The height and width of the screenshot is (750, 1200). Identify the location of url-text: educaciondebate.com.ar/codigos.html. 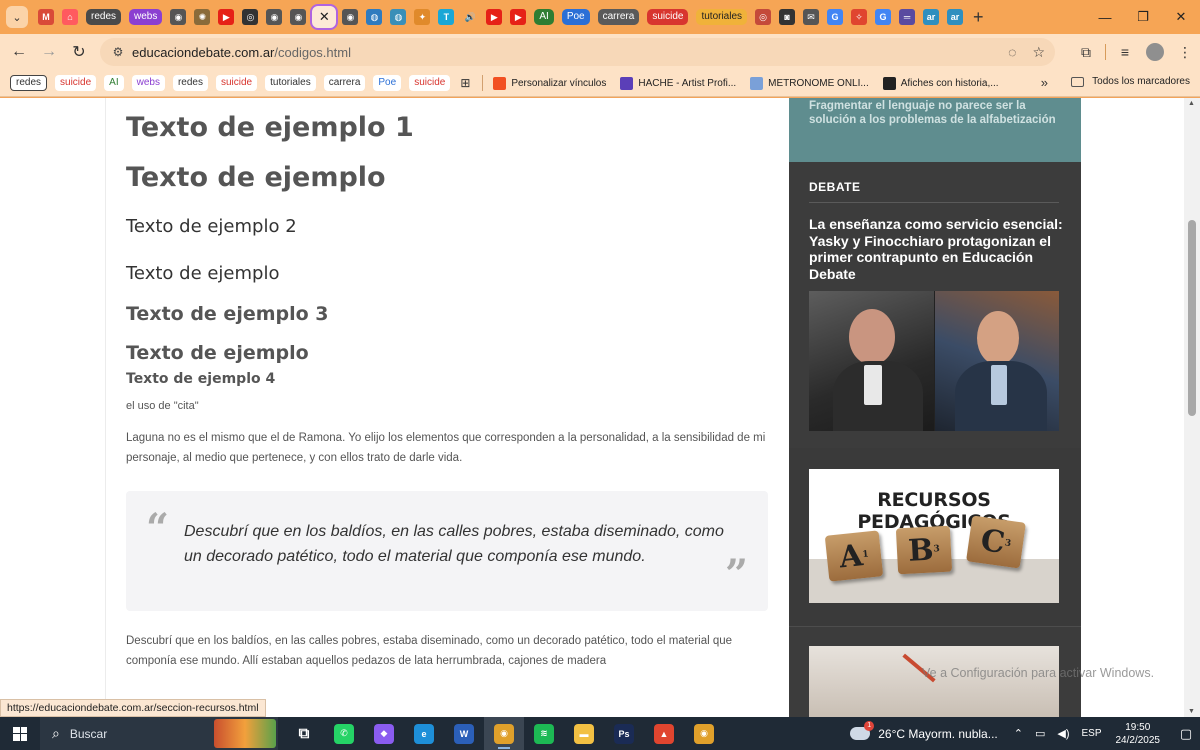
(241, 52).